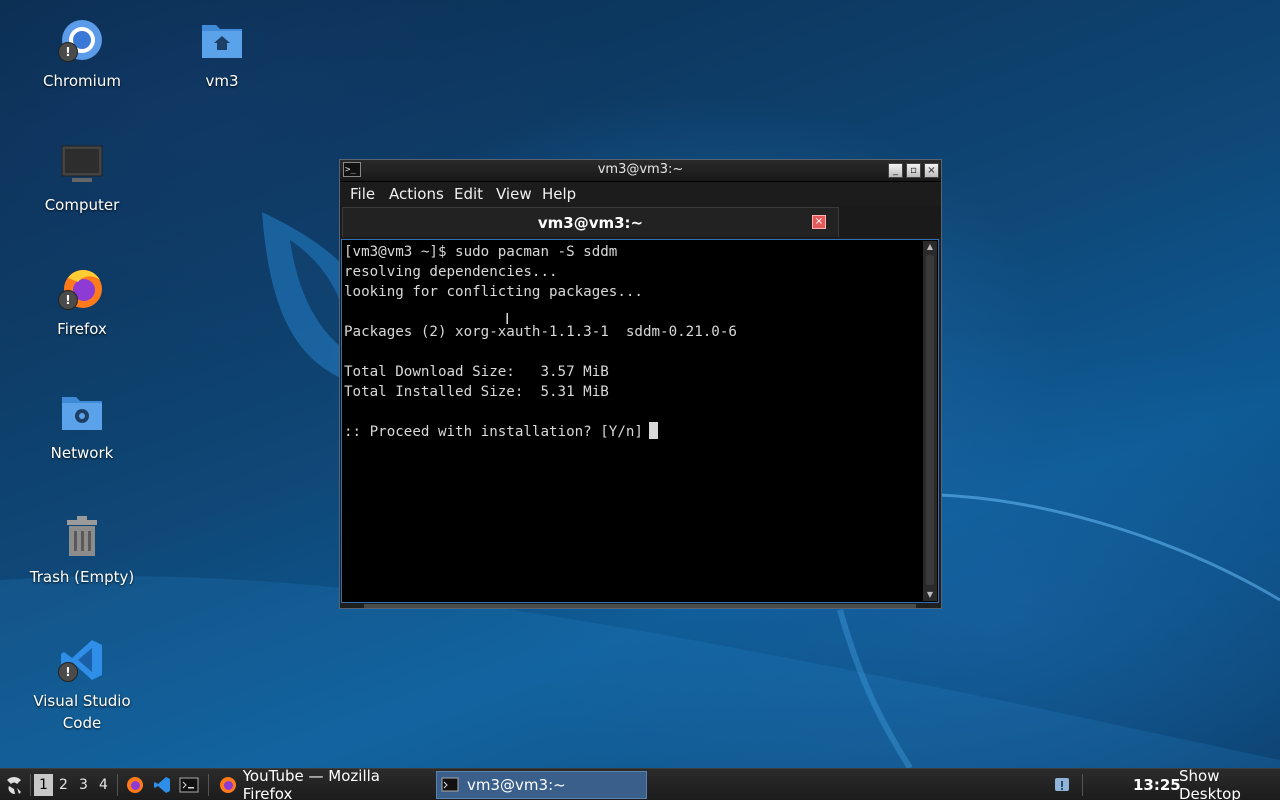 This screenshot has height=803, width=1280. I want to click on workspace-4: 4, so click(103, 785).